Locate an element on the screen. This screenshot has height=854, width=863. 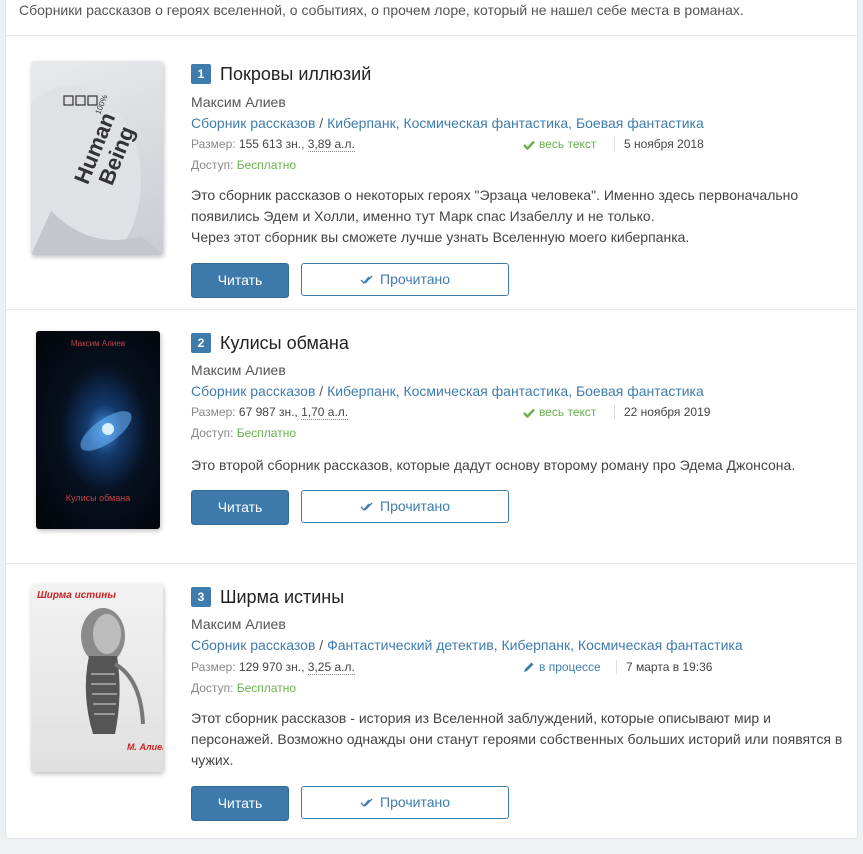
cover-title: Кулисы обмана is located at coordinates (98, 498).